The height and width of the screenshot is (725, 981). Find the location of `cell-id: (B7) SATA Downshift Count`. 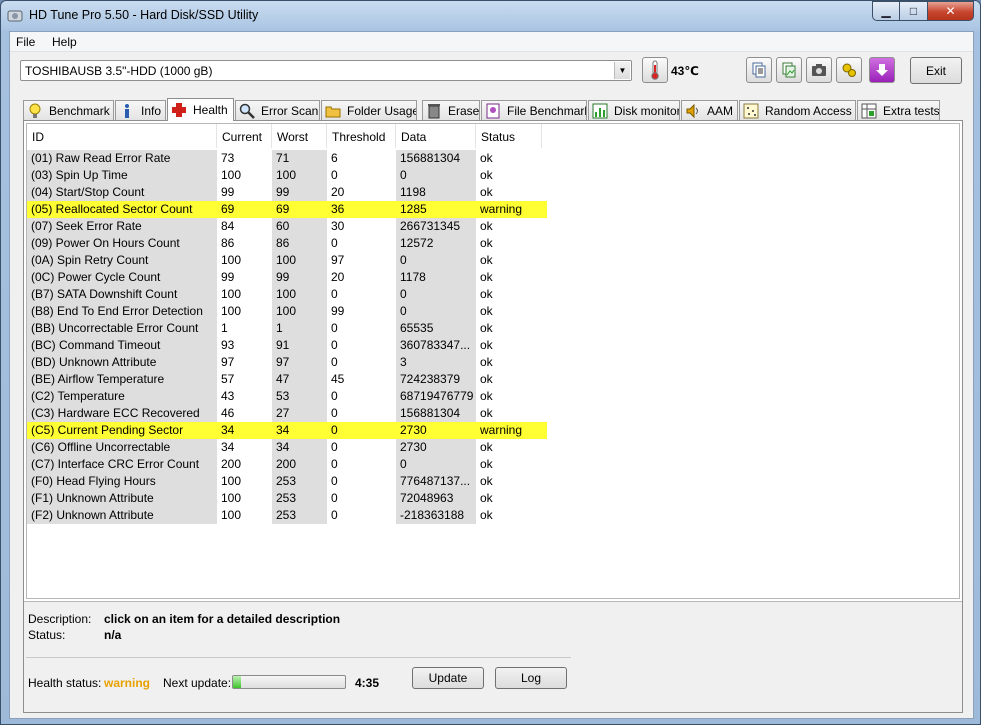

cell-id: (B7) SATA Downshift Count is located at coordinates (122, 294).